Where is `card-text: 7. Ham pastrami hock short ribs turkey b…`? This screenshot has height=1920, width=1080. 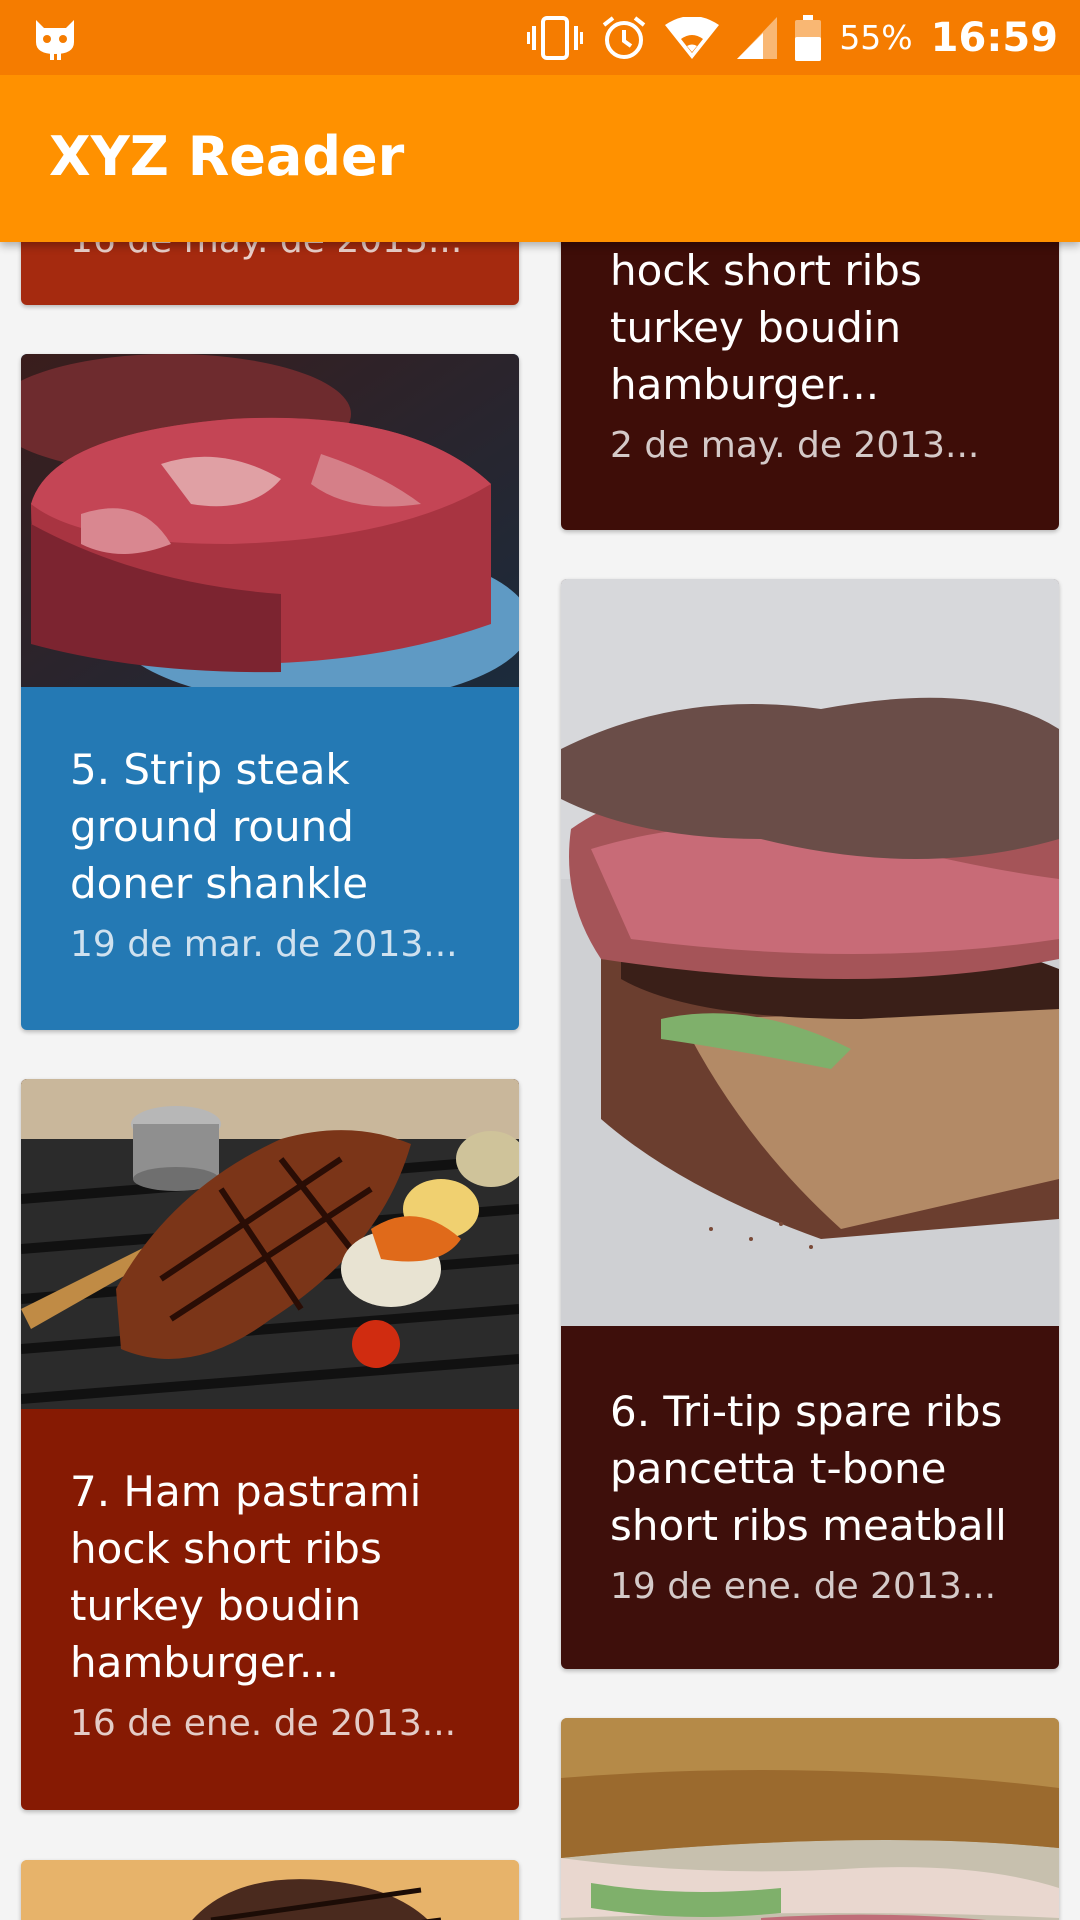 card-text: 7. Ham pastrami hock short ribs turkey b… is located at coordinates (274, 1603).